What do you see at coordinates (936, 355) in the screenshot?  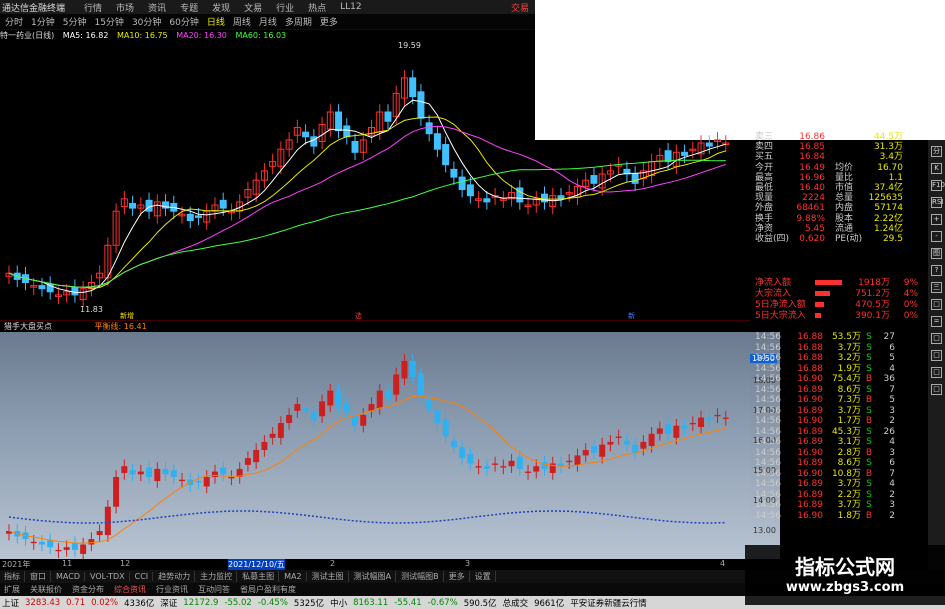 I see `toolbar-icon-12: □` at bounding box center [936, 355].